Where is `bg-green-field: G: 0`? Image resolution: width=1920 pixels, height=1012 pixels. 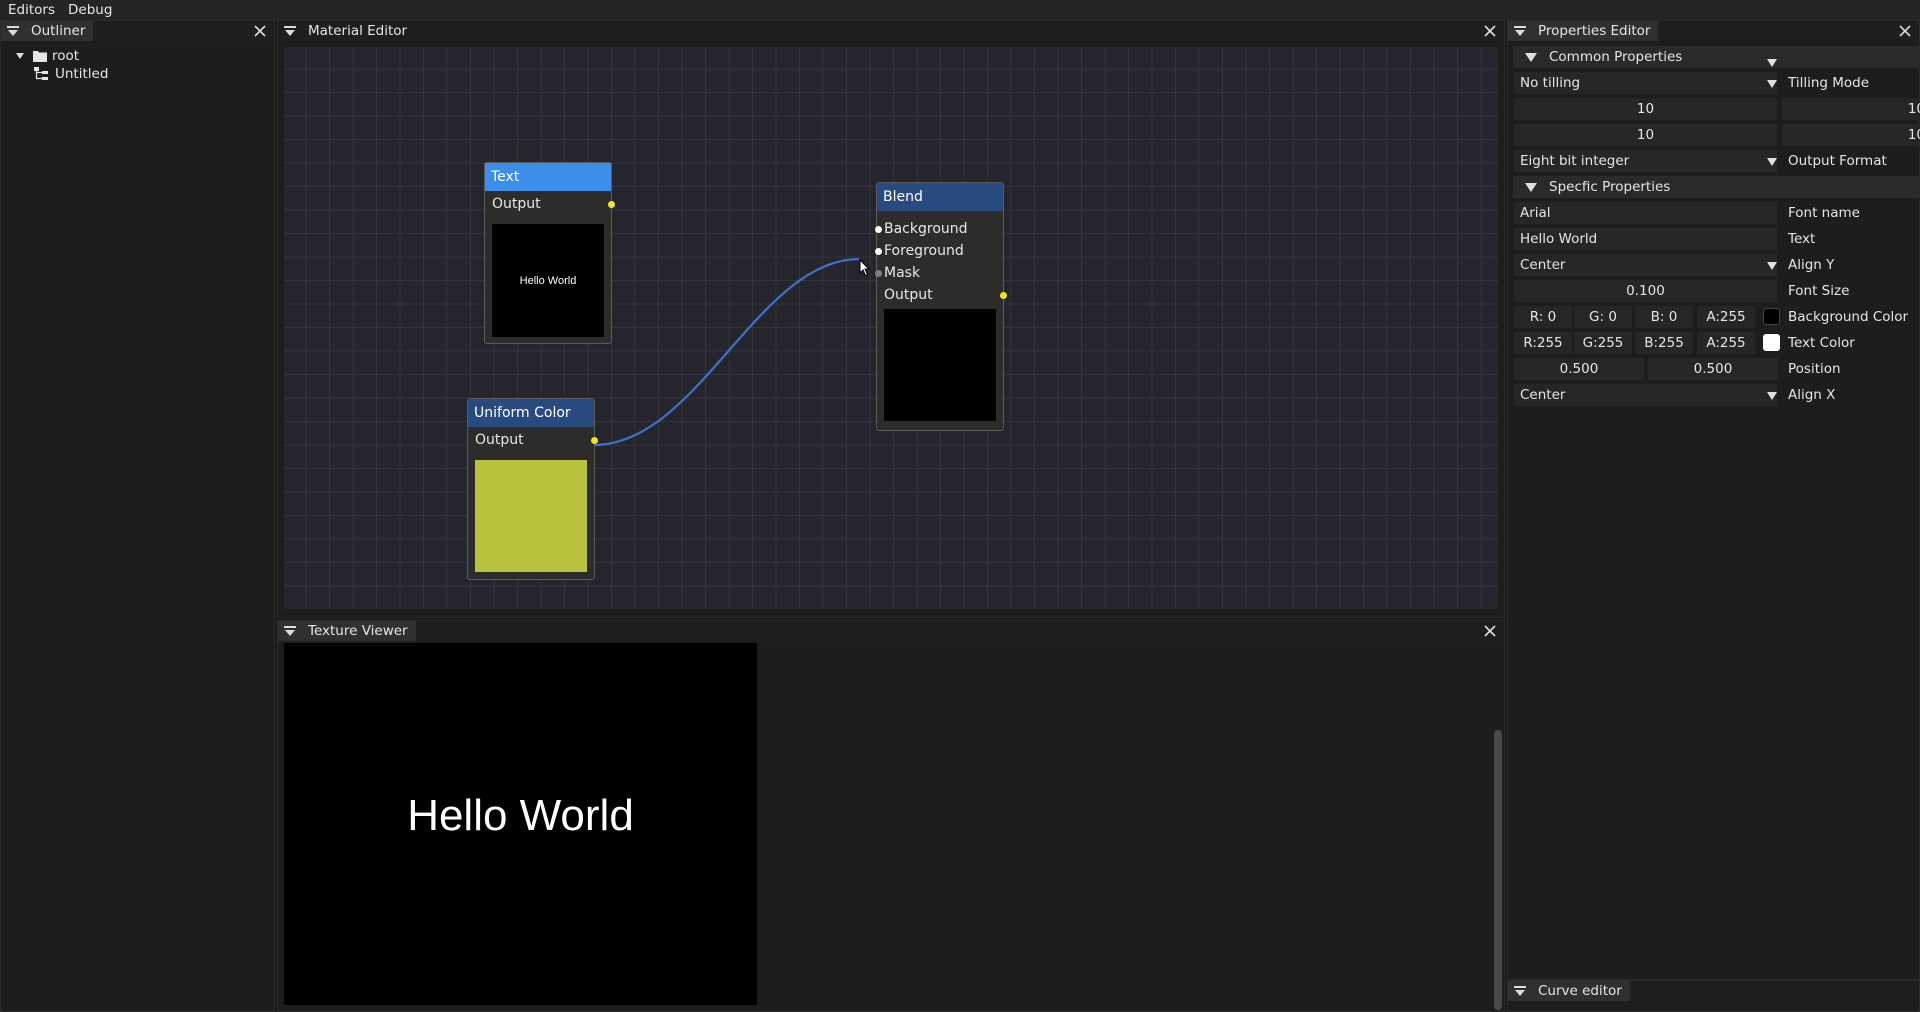 bg-green-field: G: 0 is located at coordinates (1603, 317).